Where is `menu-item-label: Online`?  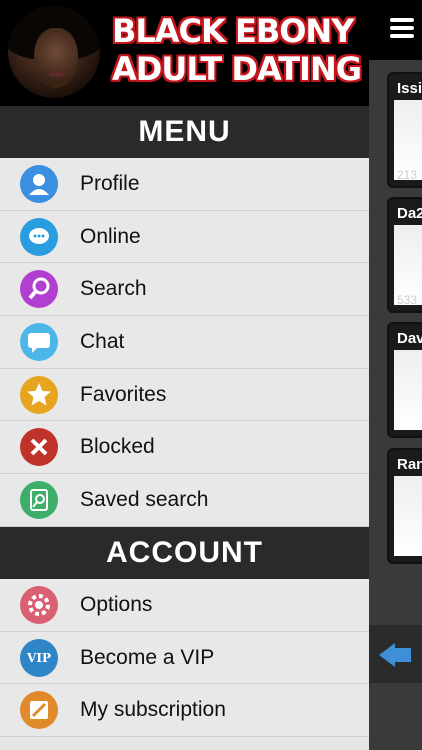 menu-item-label: Online is located at coordinates (110, 236).